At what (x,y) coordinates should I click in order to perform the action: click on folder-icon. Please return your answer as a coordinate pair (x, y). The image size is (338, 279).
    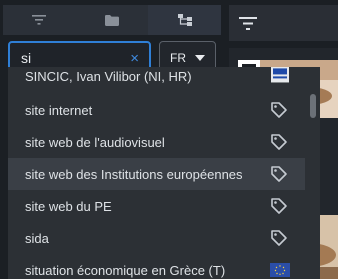
    Looking at the image, I should click on (112, 20).